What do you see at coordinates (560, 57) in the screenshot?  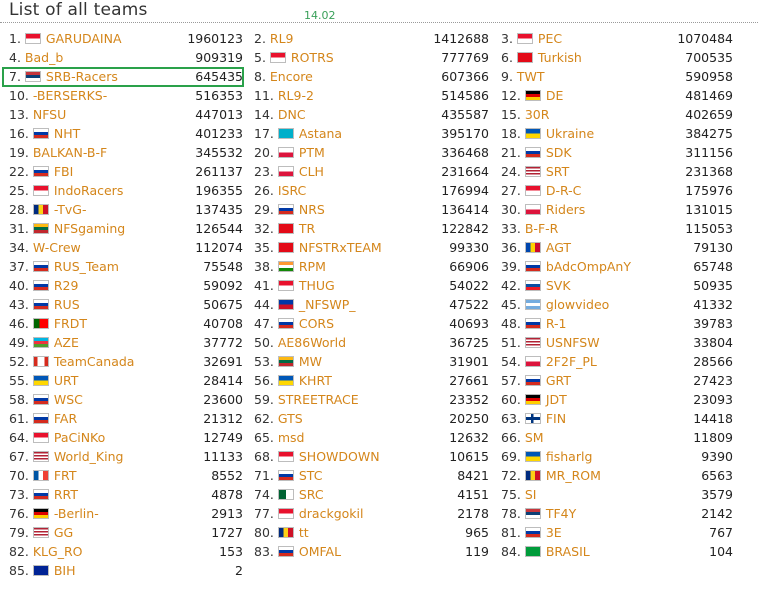 I see `team-name-link: Turkish` at bounding box center [560, 57].